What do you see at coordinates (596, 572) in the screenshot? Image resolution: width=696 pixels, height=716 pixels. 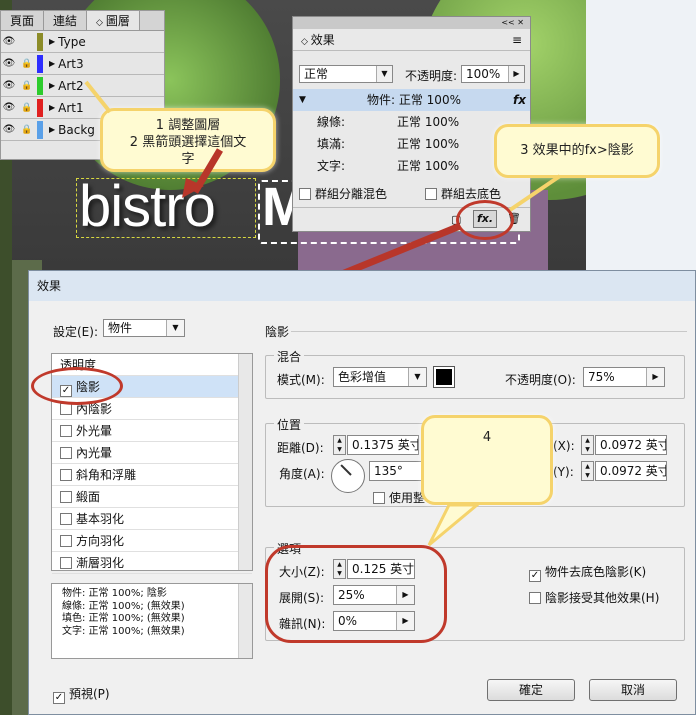 I see `object-knockout-shadow-label: 物件去底色陰影(K)` at bounding box center [596, 572].